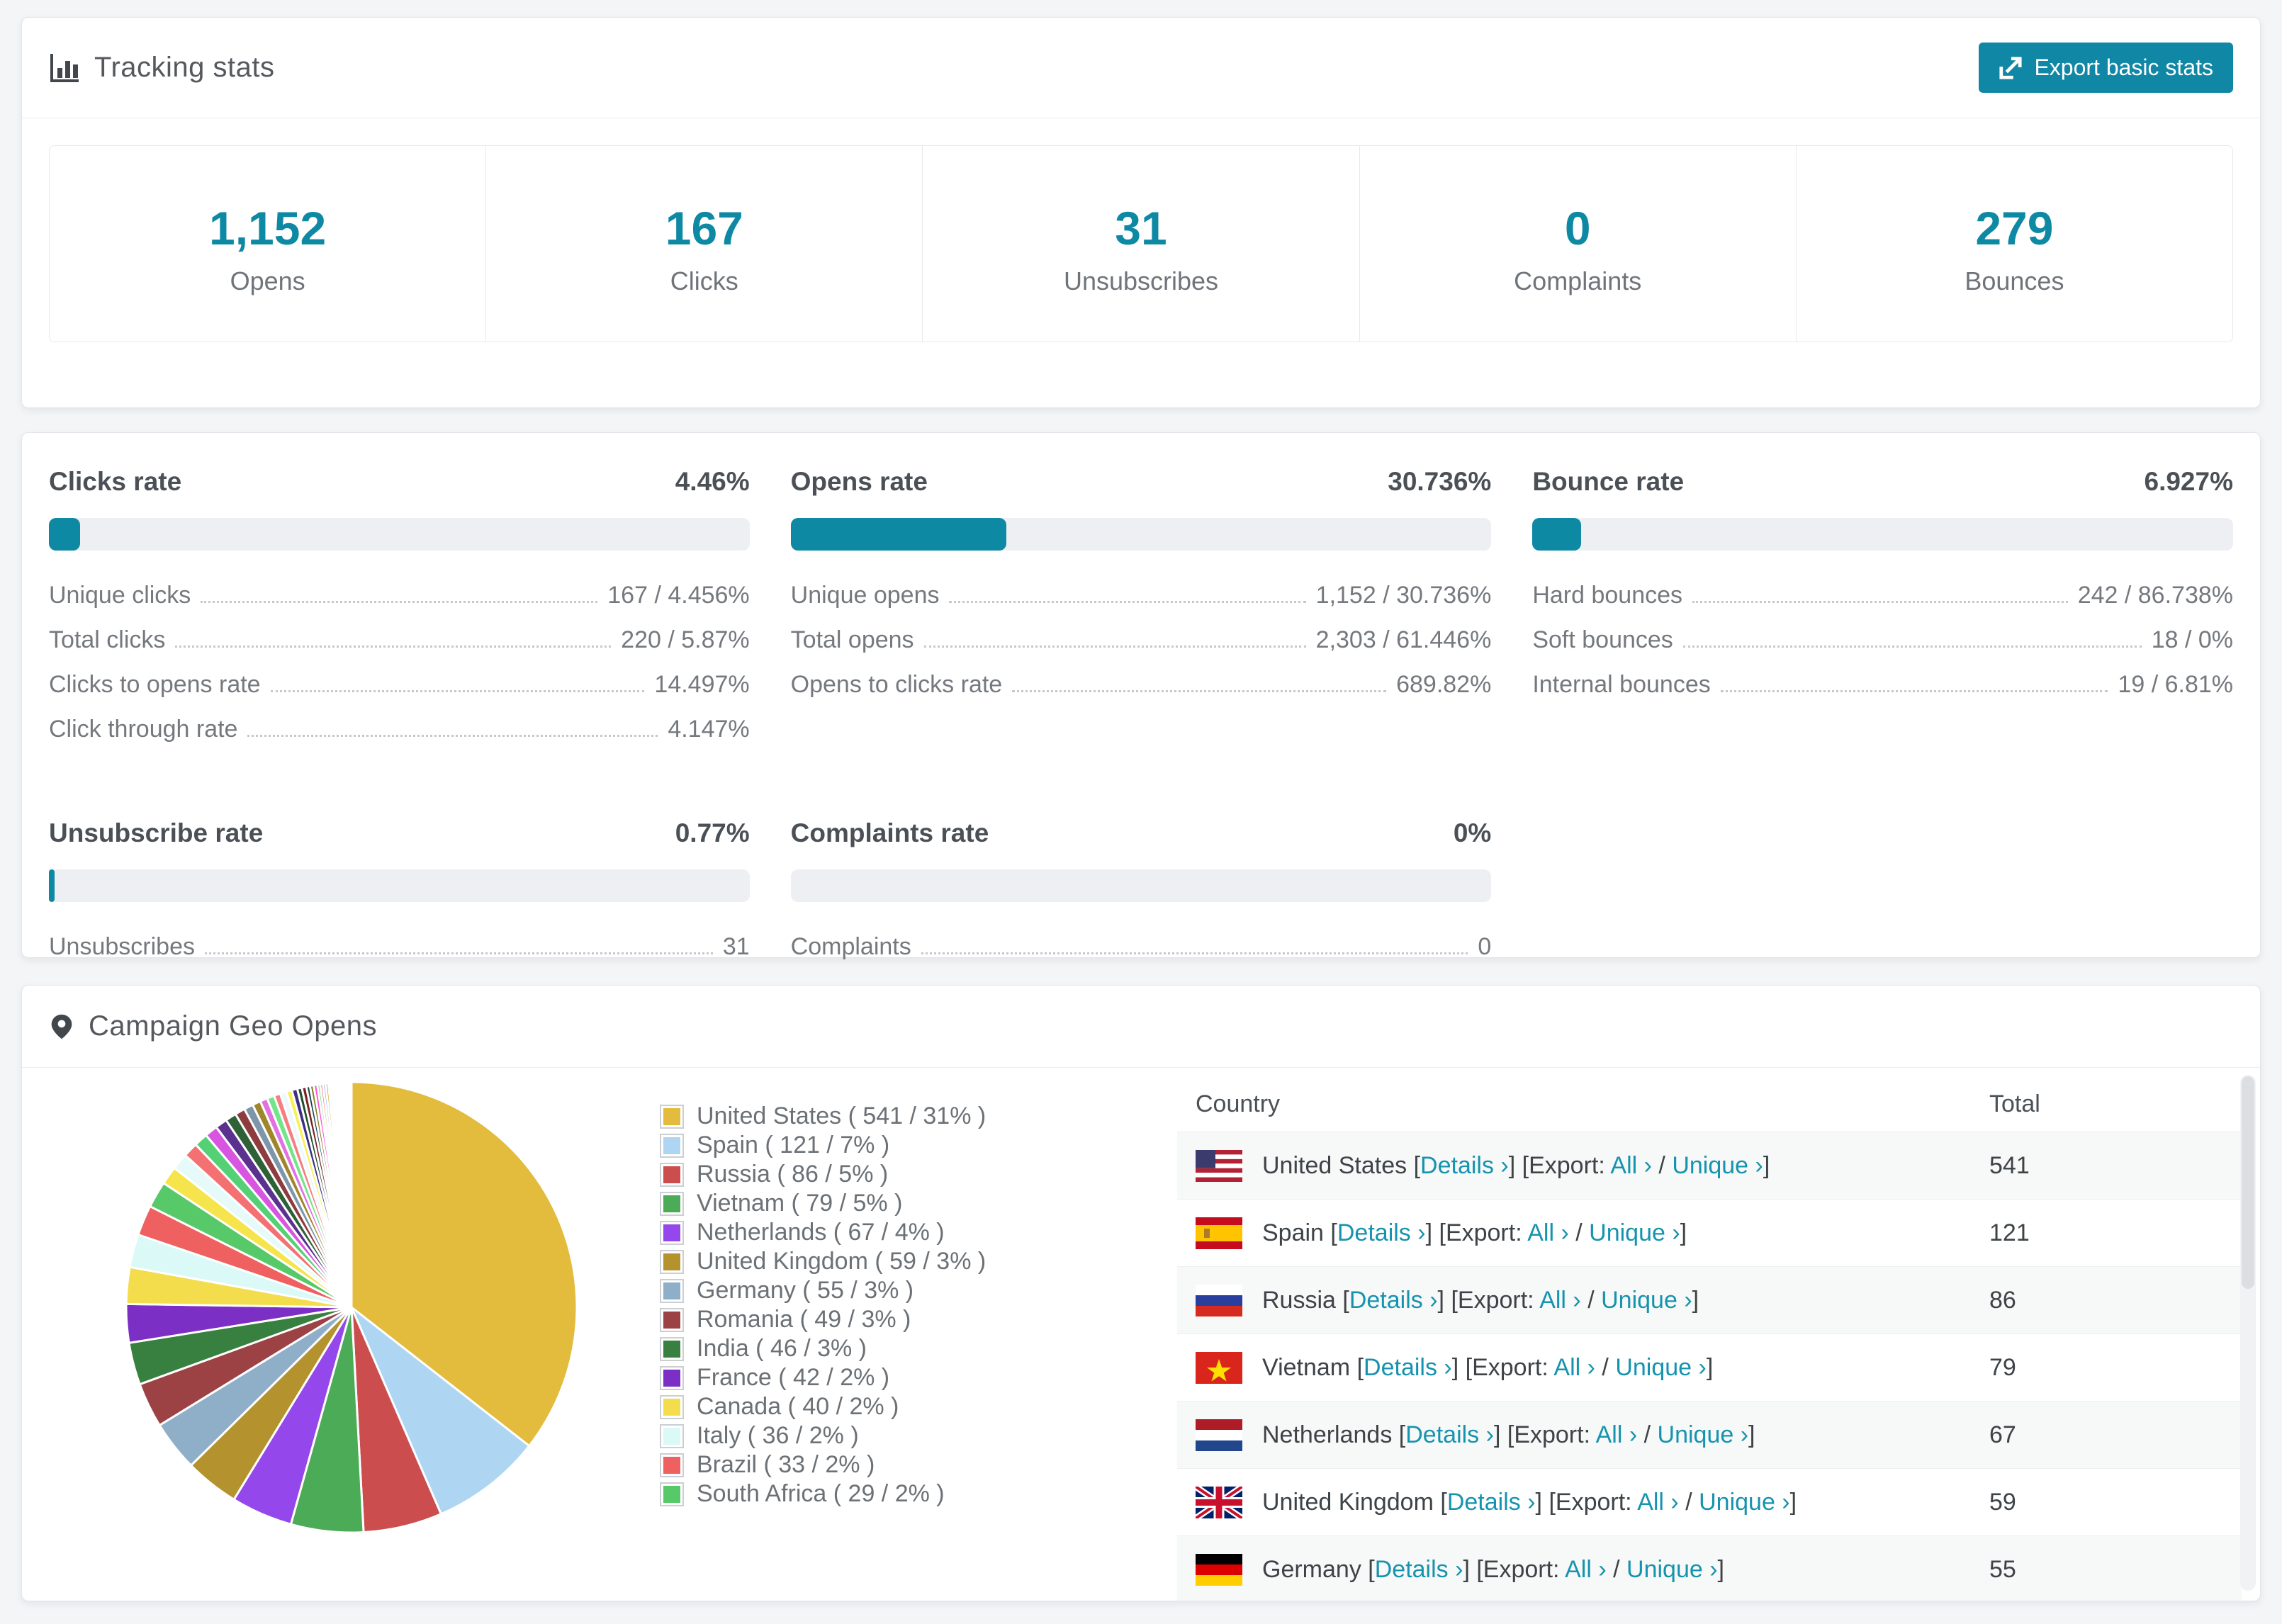 This screenshot has height=1624, width=2282. Describe the element at coordinates (1311, 1569) in the screenshot. I see `country-name: Germany` at that location.